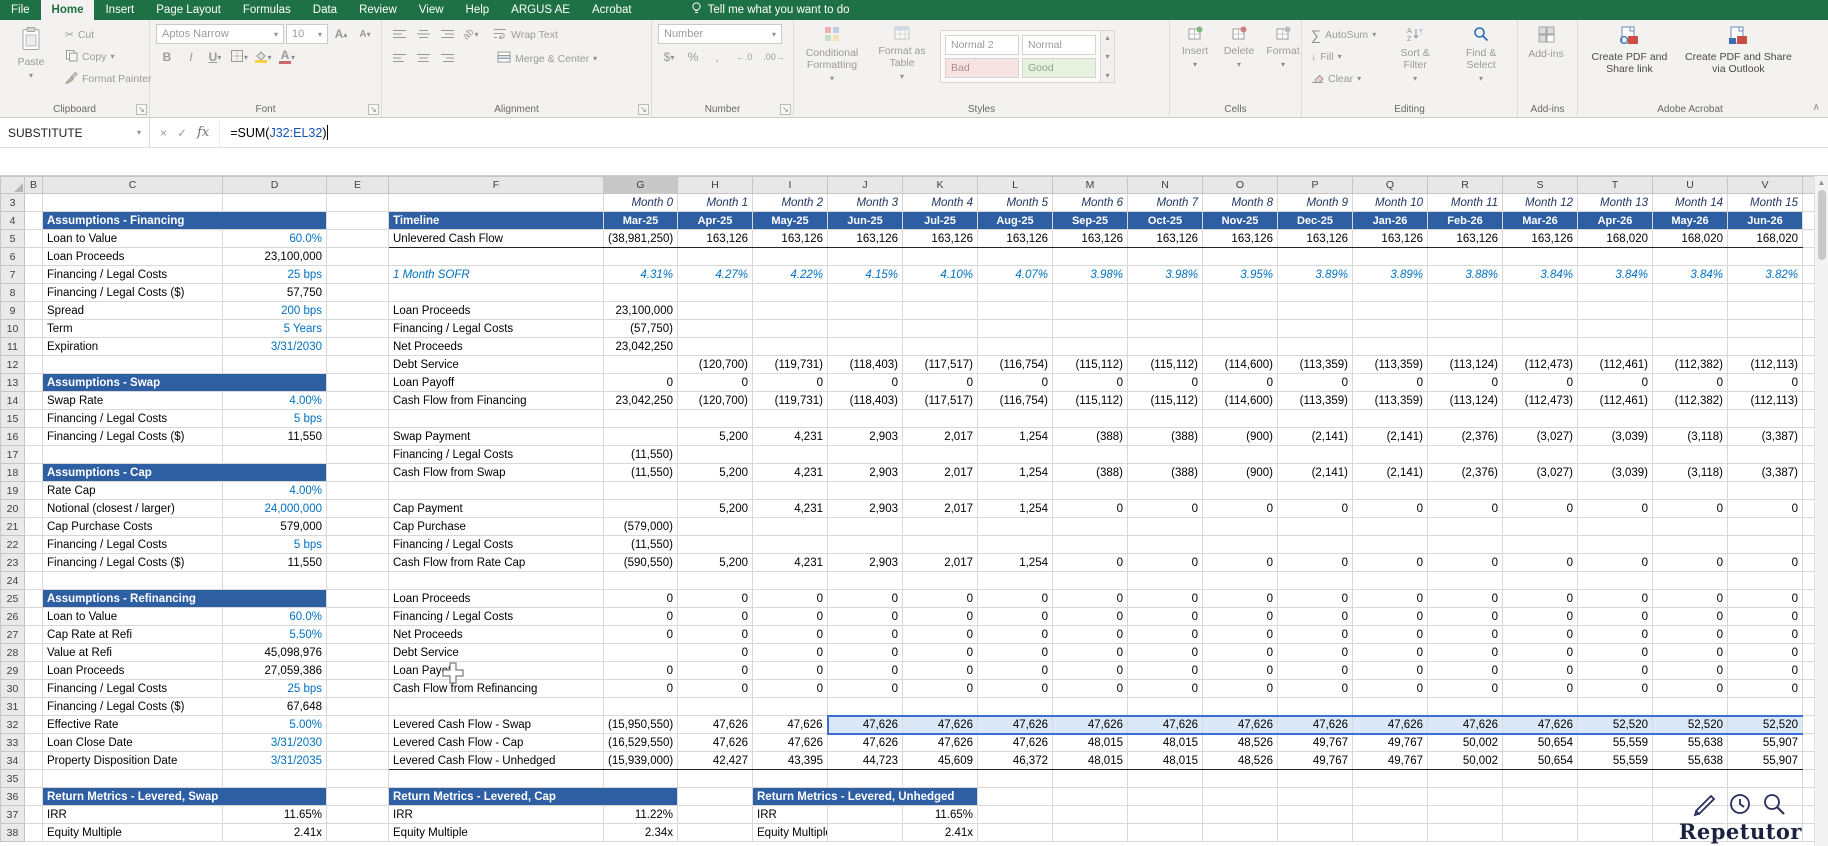 This screenshot has width=1828, height=846. Describe the element at coordinates (940, 742) in the screenshot. I see `cell-K33: 47,626` at that location.